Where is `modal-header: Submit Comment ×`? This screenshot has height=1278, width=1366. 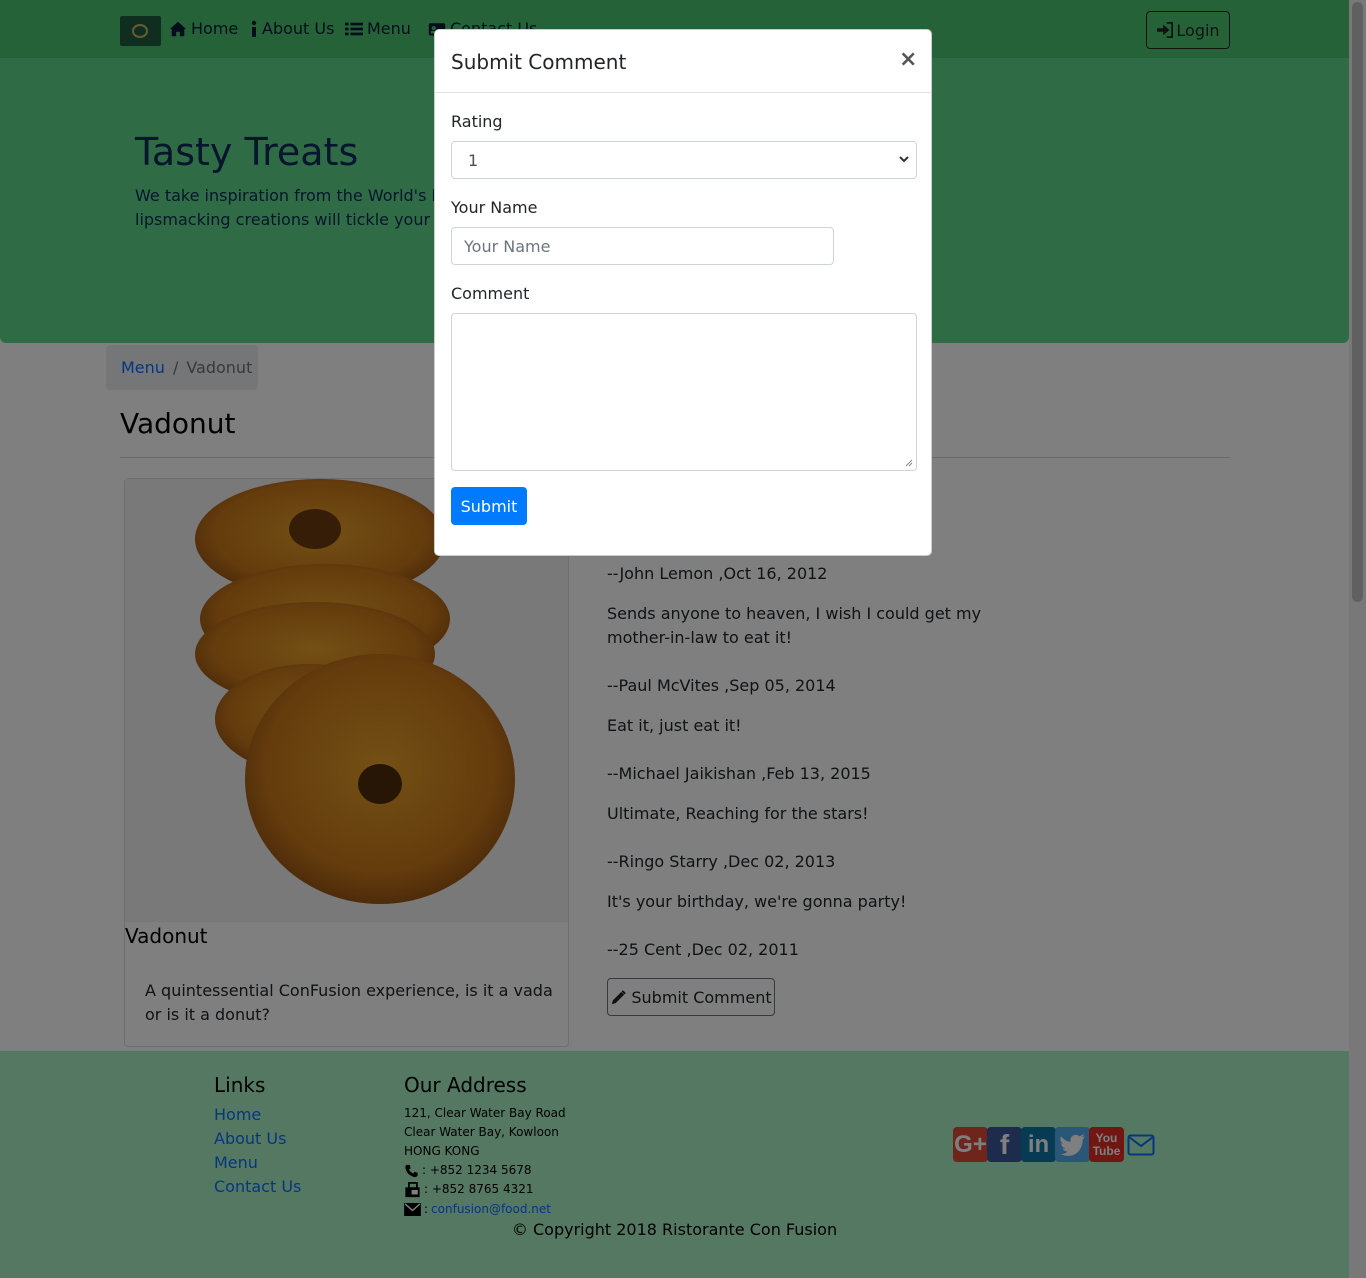
modal-header: Submit Comment × is located at coordinates (683, 61).